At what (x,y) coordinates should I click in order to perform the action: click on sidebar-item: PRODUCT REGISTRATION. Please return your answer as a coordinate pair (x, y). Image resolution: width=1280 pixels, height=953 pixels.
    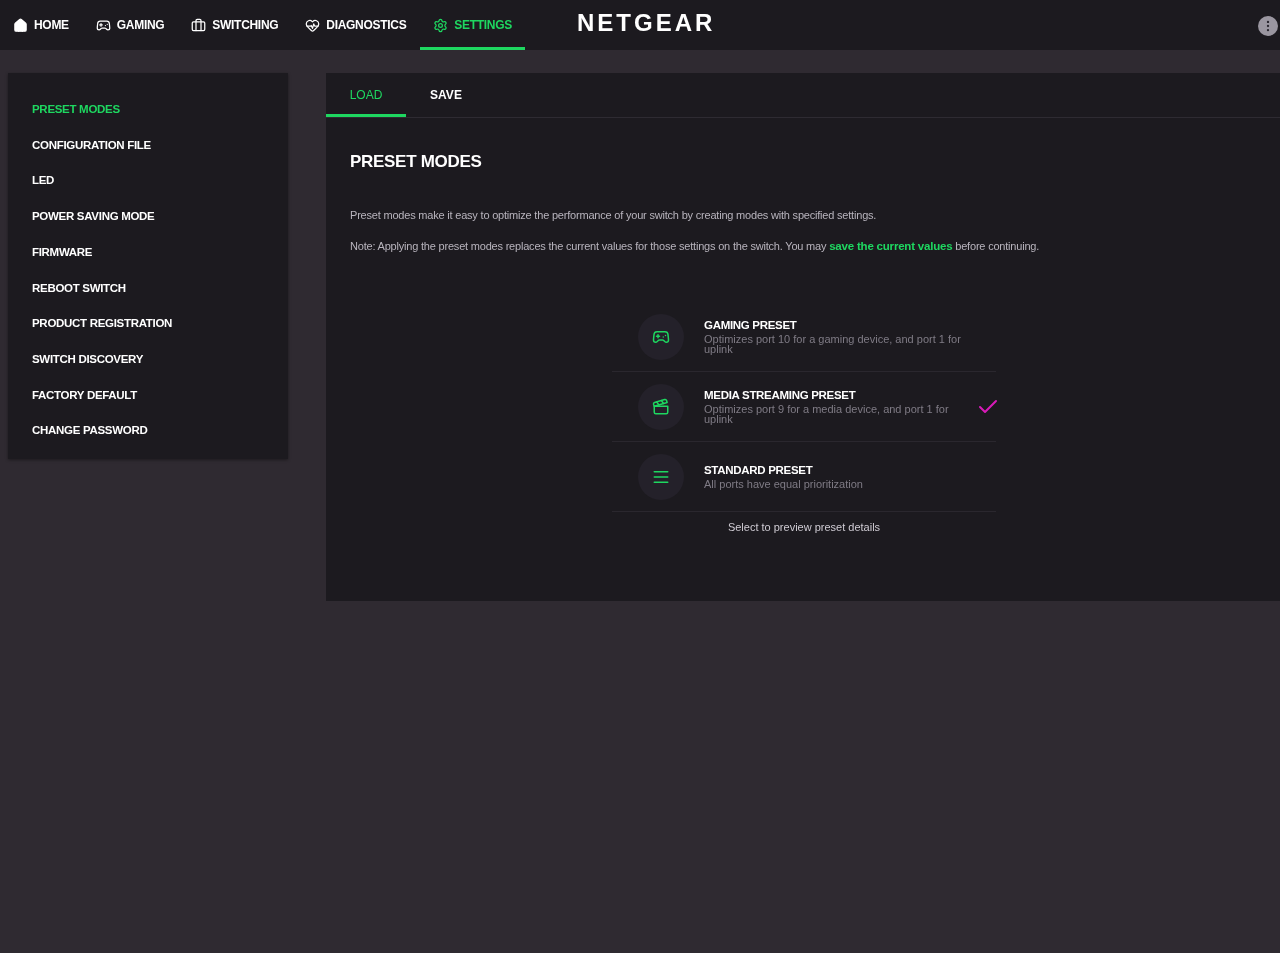
    Looking at the image, I should click on (148, 324).